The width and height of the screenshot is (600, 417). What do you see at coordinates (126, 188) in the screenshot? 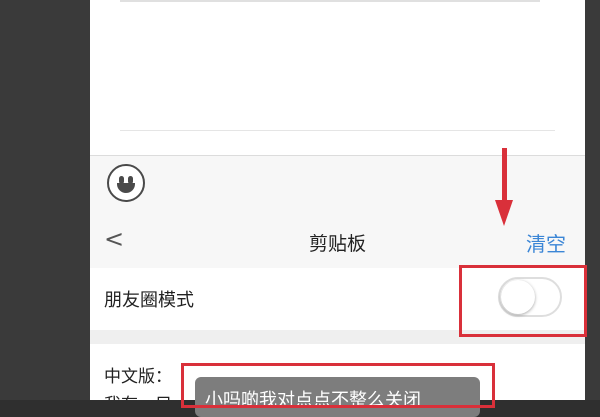
I see `emoji-mouth` at bounding box center [126, 188].